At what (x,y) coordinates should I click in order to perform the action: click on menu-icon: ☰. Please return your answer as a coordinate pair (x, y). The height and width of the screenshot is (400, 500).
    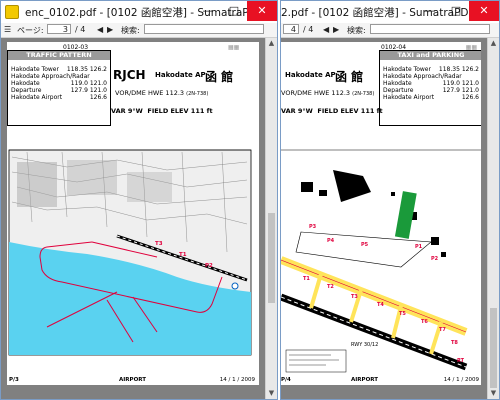
    Looking at the image, I should click on (7, 29).